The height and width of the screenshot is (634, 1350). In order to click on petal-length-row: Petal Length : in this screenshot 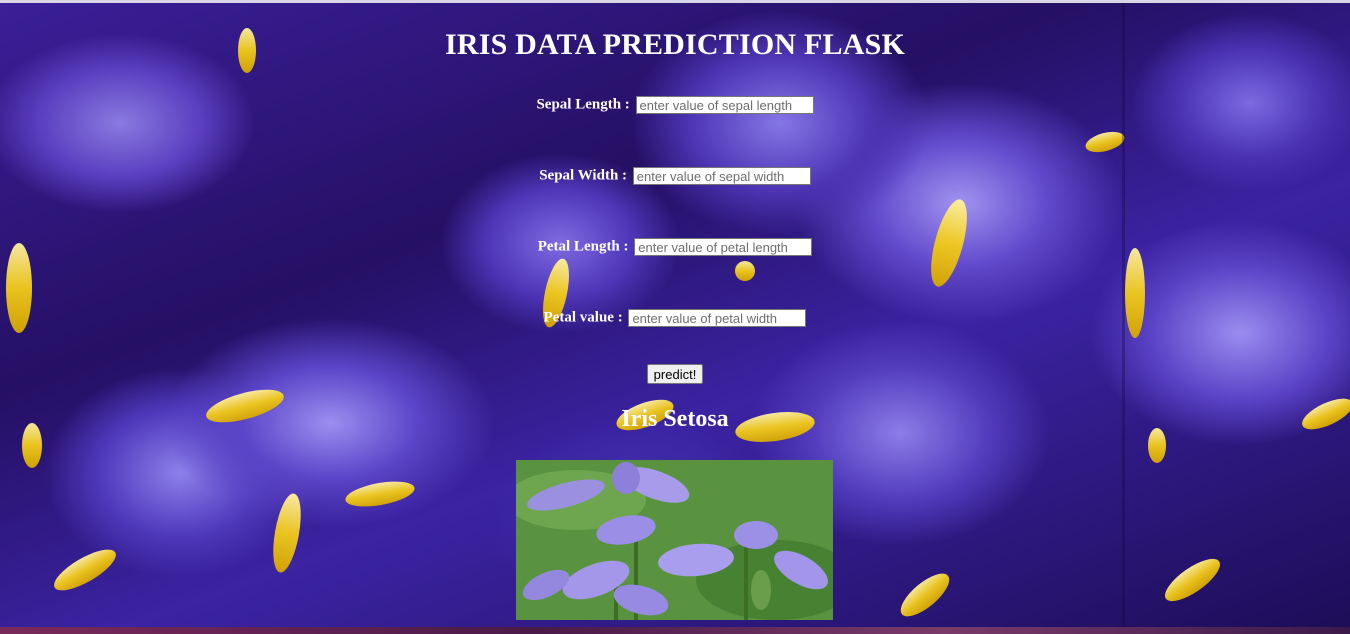, I will do `click(675, 247)`.